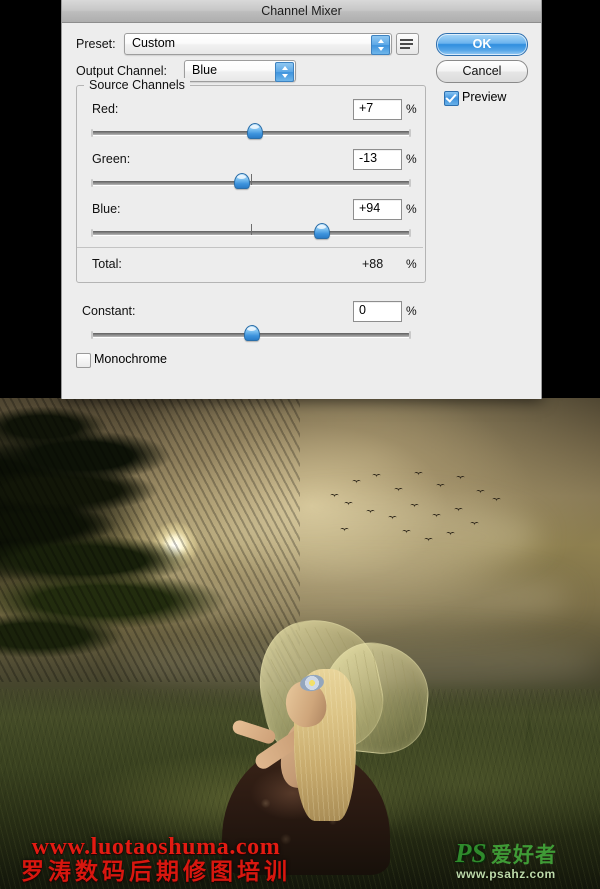 This screenshot has height=889, width=600. What do you see at coordinates (205, 70) in the screenshot?
I see `output-channel-value: Blue` at bounding box center [205, 70].